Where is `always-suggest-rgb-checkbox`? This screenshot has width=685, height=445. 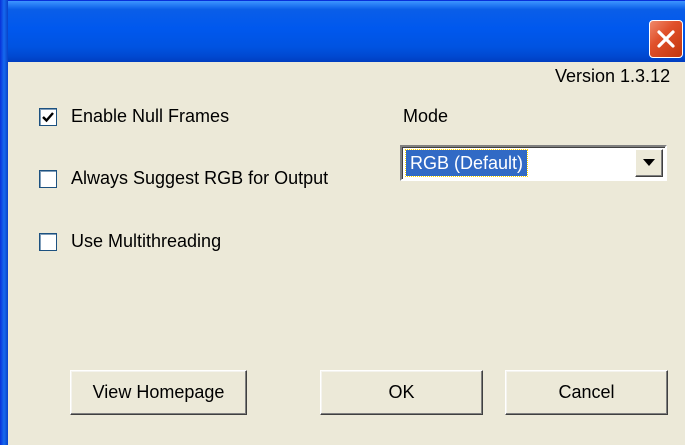
always-suggest-rgb-checkbox is located at coordinates (48, 178).